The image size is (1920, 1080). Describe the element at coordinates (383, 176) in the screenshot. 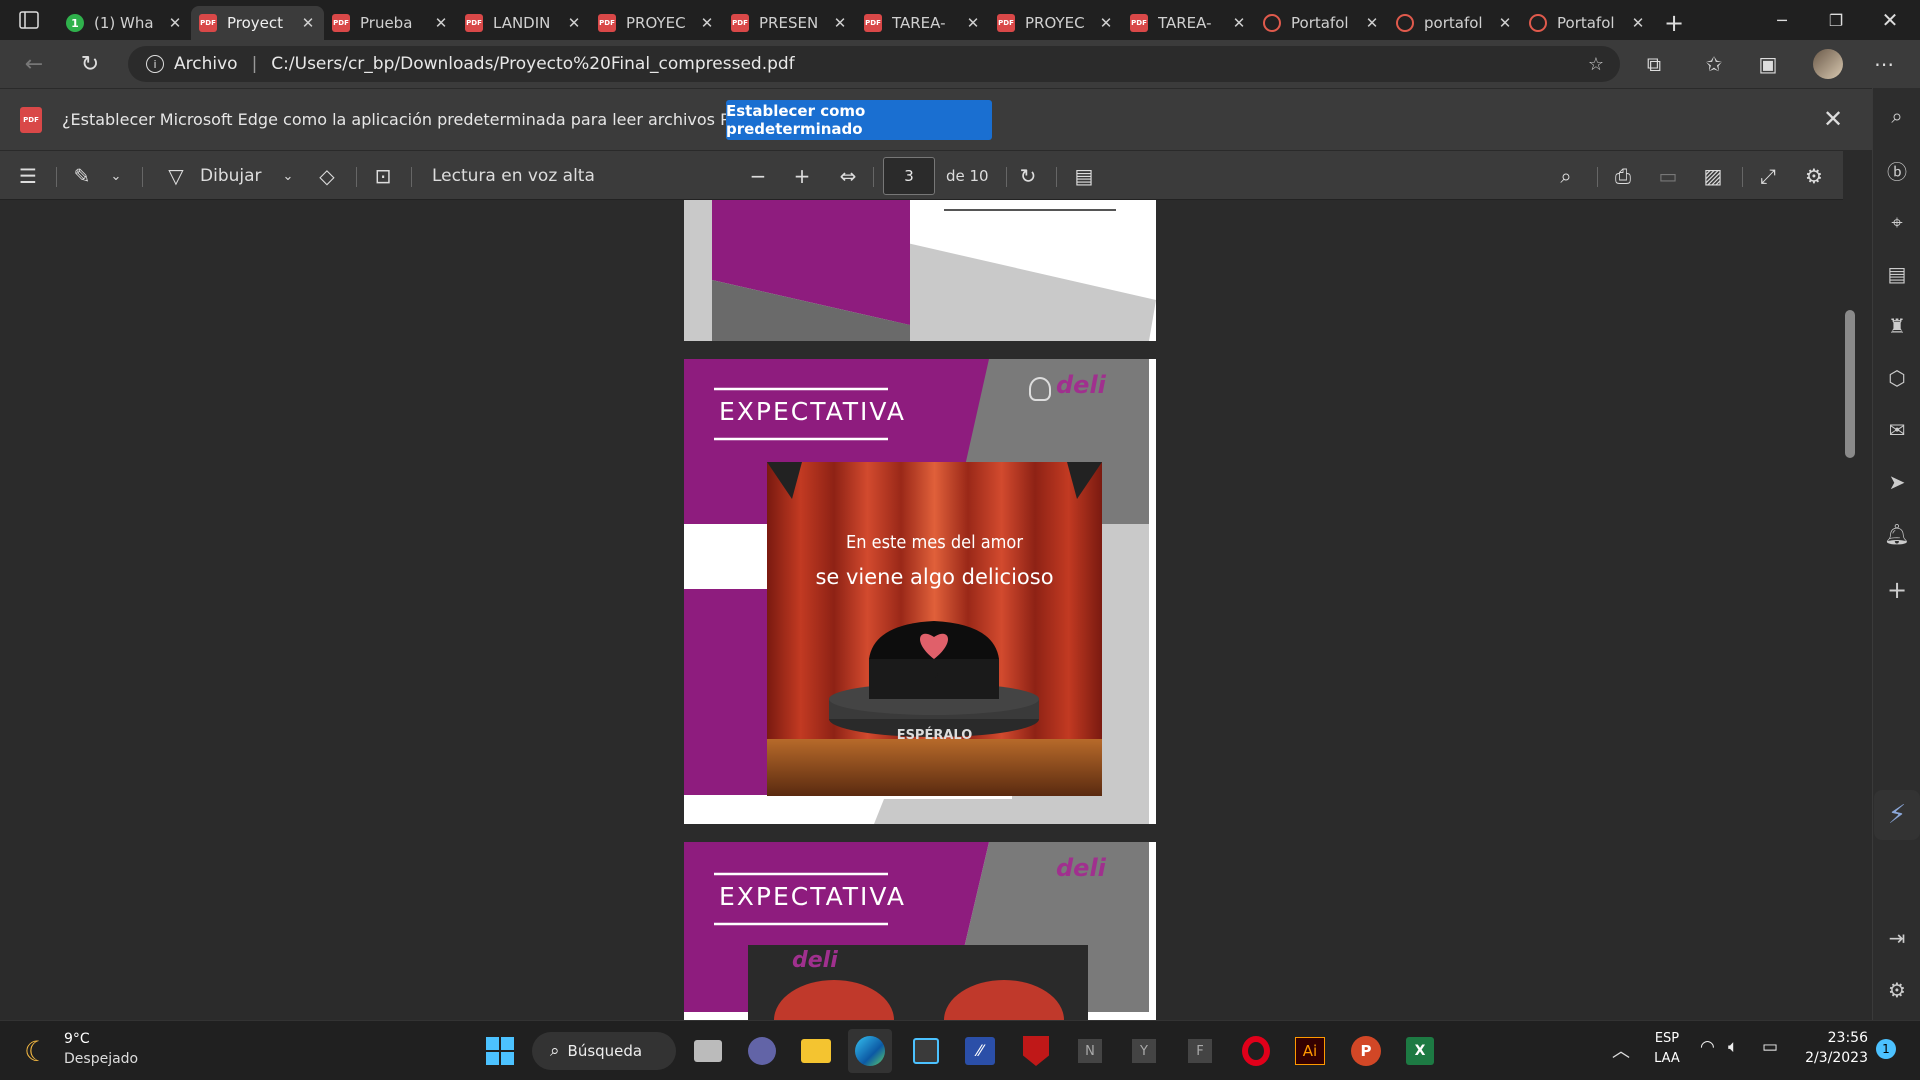

I see `text-box-icon: ⊡` at that location.